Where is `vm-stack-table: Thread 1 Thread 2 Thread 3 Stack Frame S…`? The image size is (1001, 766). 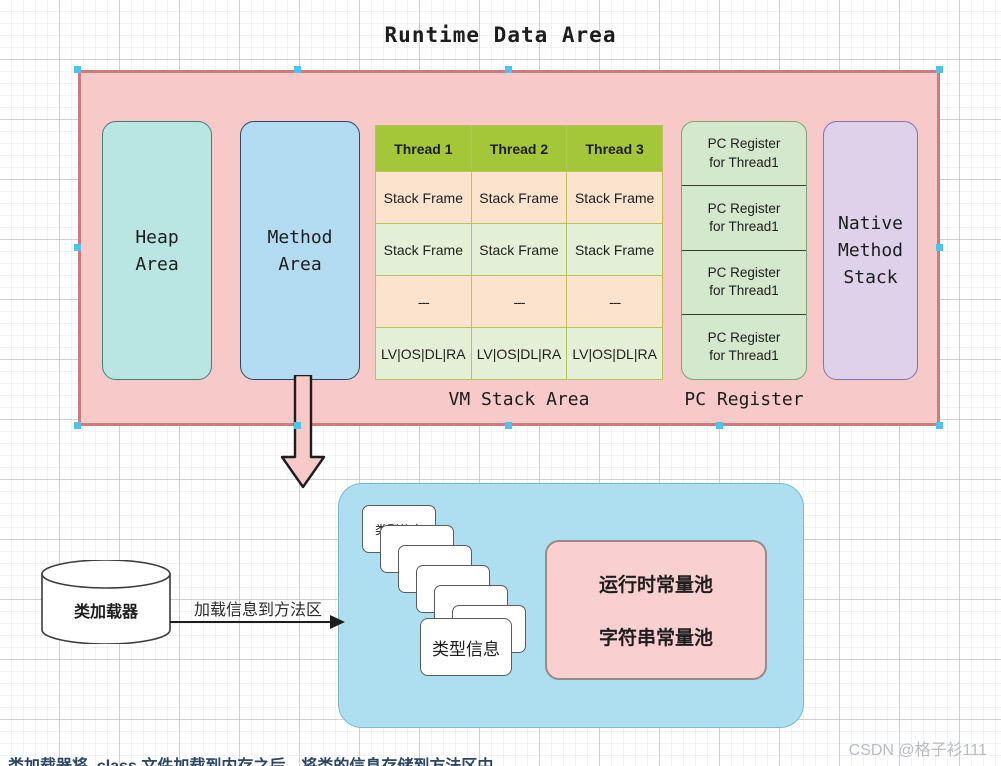
vm-stack-table: Thread 1 Thread 2 Thread 3 Stack Frame S… is located at coordinates (519, 252).